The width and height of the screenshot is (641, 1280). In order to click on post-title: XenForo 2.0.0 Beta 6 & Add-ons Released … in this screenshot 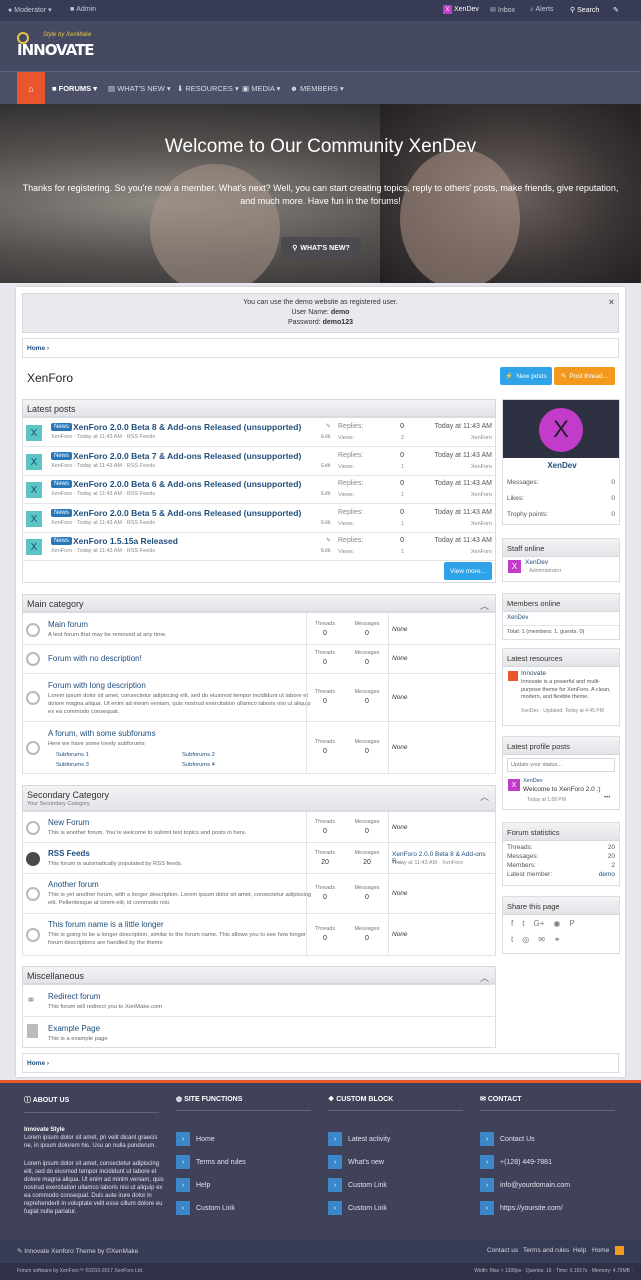, I will do `click(187, 484)`.